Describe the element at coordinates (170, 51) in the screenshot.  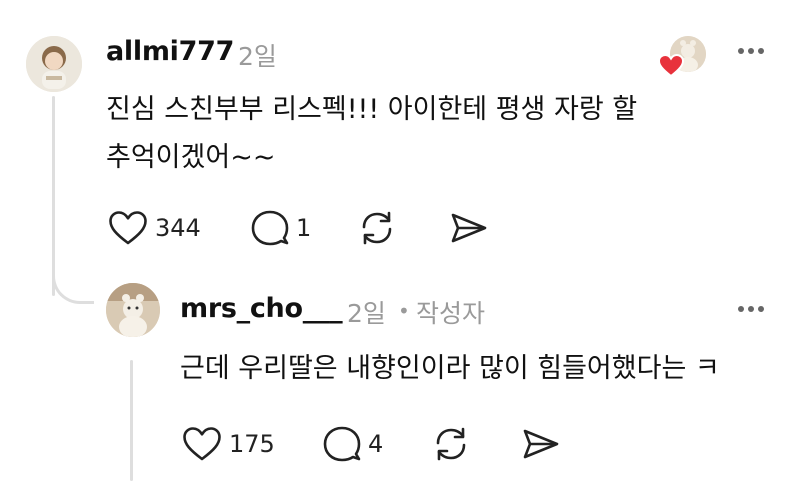
I see `comment-username: allmi777` at that location.